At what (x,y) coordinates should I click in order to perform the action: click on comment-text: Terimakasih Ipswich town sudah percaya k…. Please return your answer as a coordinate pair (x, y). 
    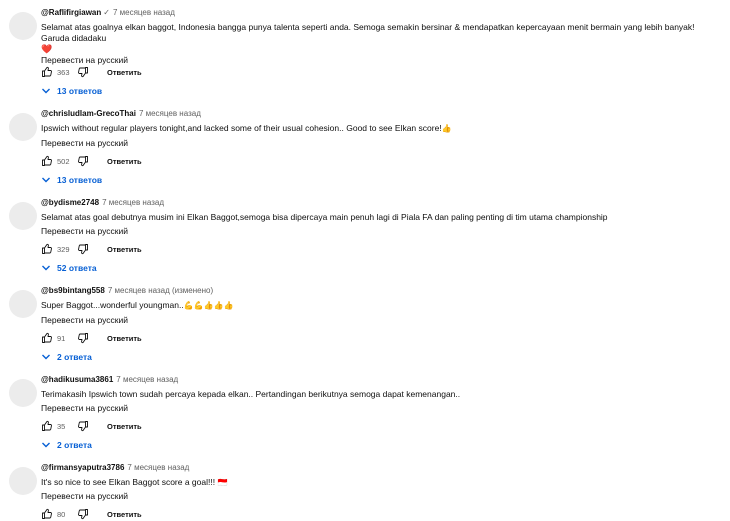
    Looking at the image, I should click on (381, 394).